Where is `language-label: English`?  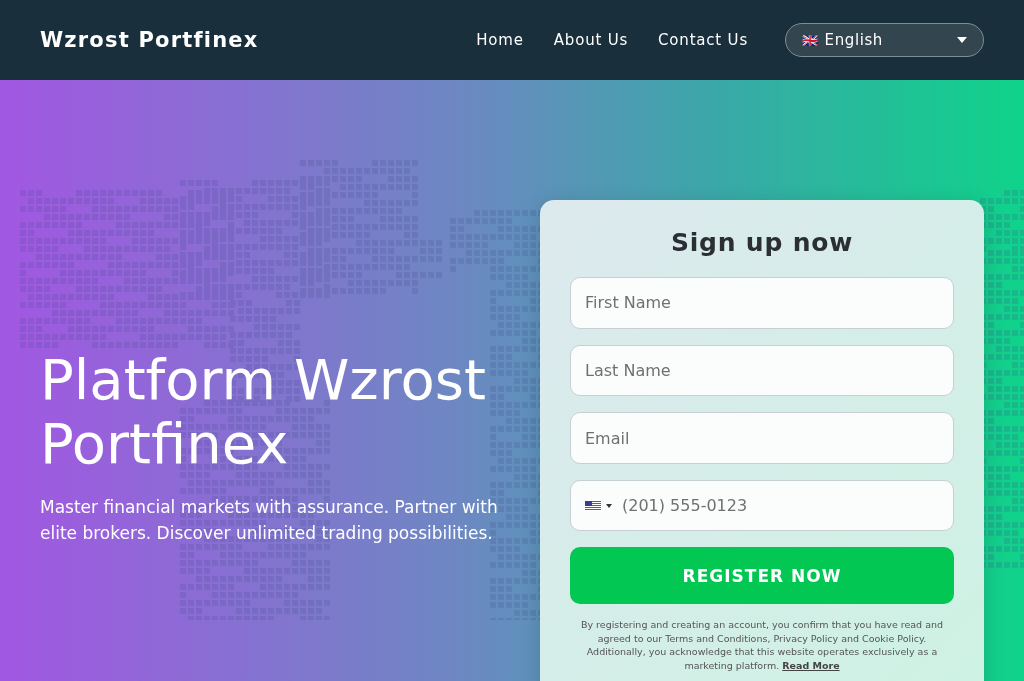 language-label: English is located at coordinates (853, 40).